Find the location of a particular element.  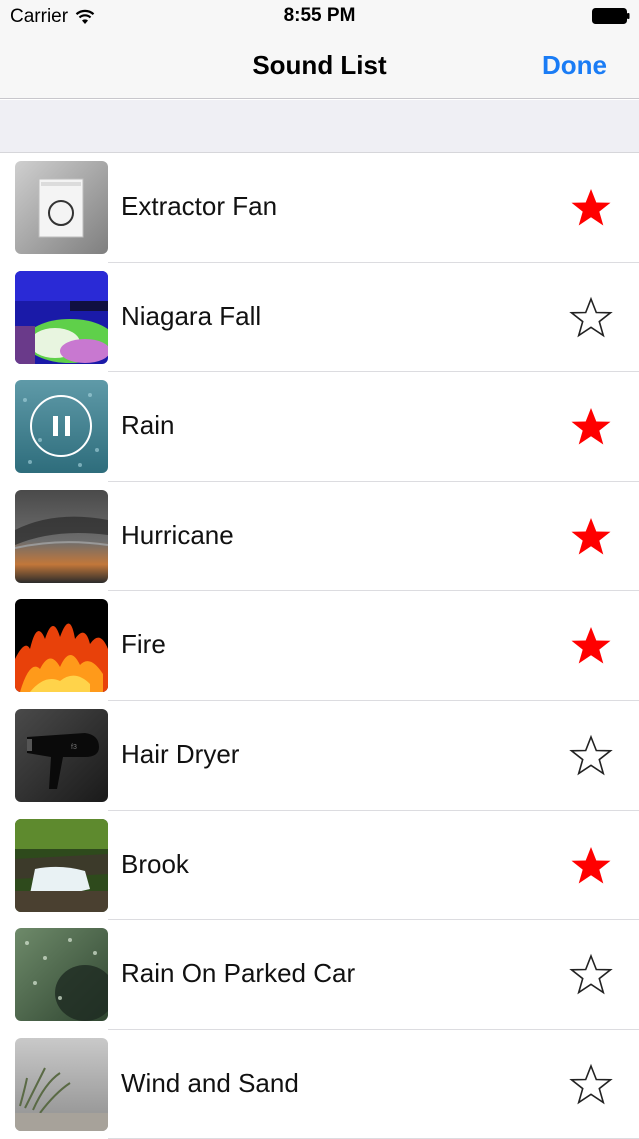

sound-name: Fire is located at coordinates (143, 644).